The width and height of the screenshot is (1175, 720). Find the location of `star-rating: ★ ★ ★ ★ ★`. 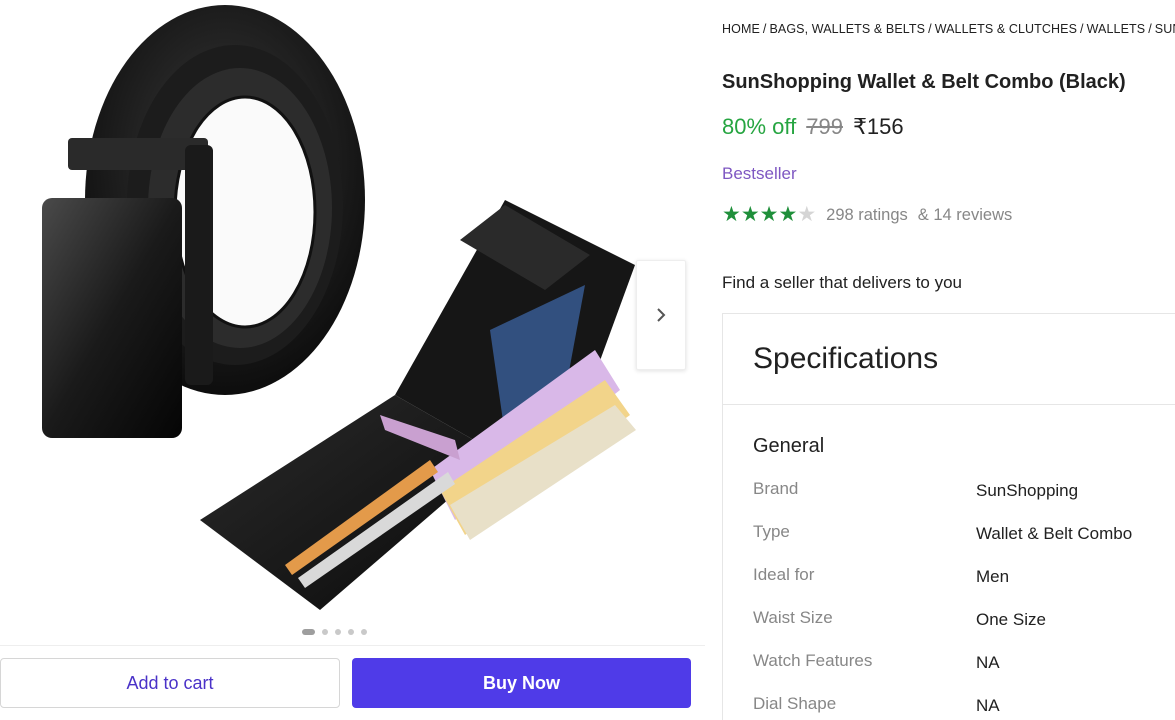

star-rating: ★ ★ ★ ★ ★ is located at coordinates (769, 215).